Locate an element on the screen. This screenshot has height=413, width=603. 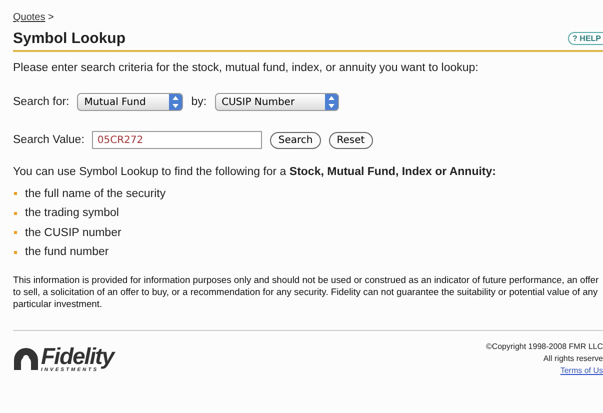
logo-text: Fidelity is located at coordinates (77, 356).